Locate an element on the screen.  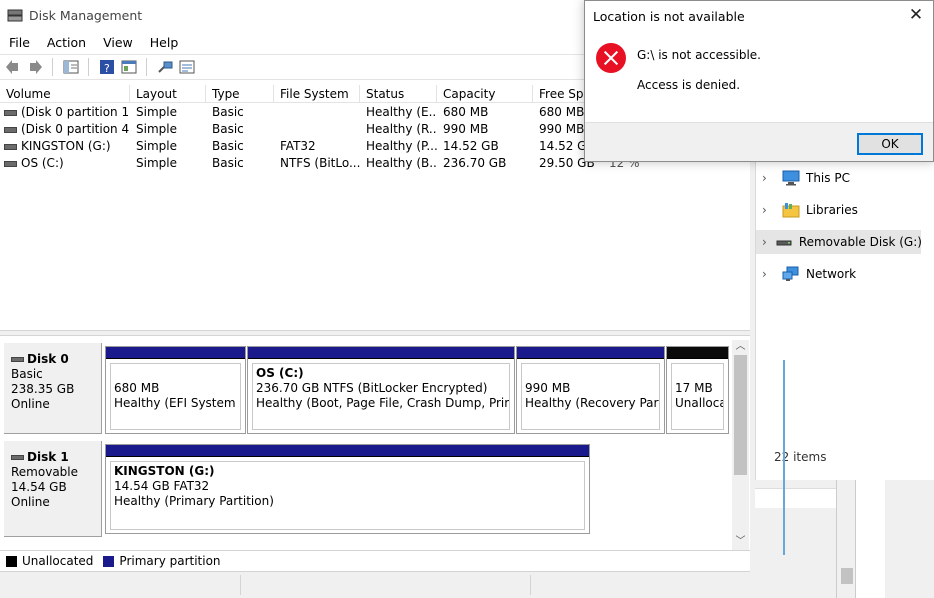
column-header-status: Status is located at coordinates (398, 94).